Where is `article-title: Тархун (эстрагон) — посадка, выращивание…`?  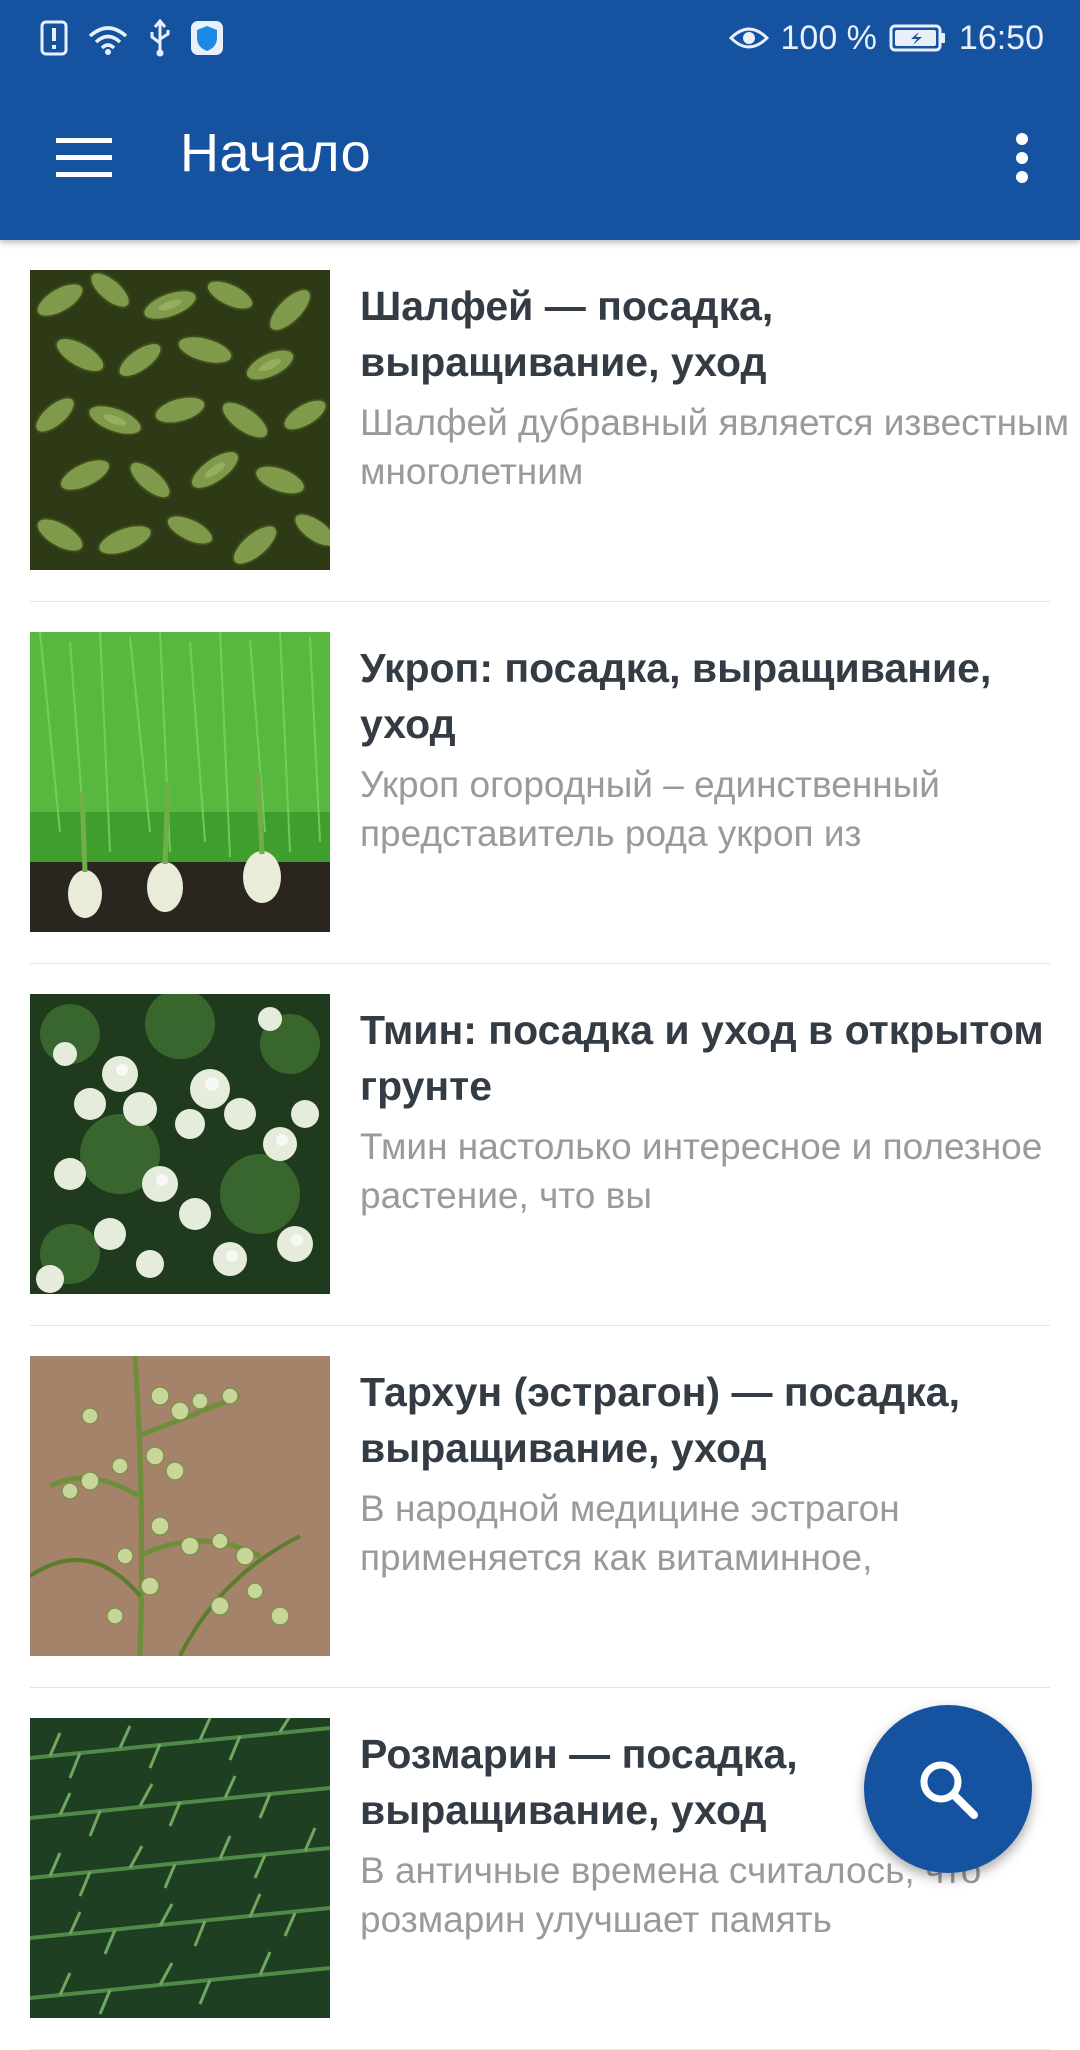
article-title: Тархун (эстрагон) — посадка, выращивание… is located at coordinates (660, 1420).